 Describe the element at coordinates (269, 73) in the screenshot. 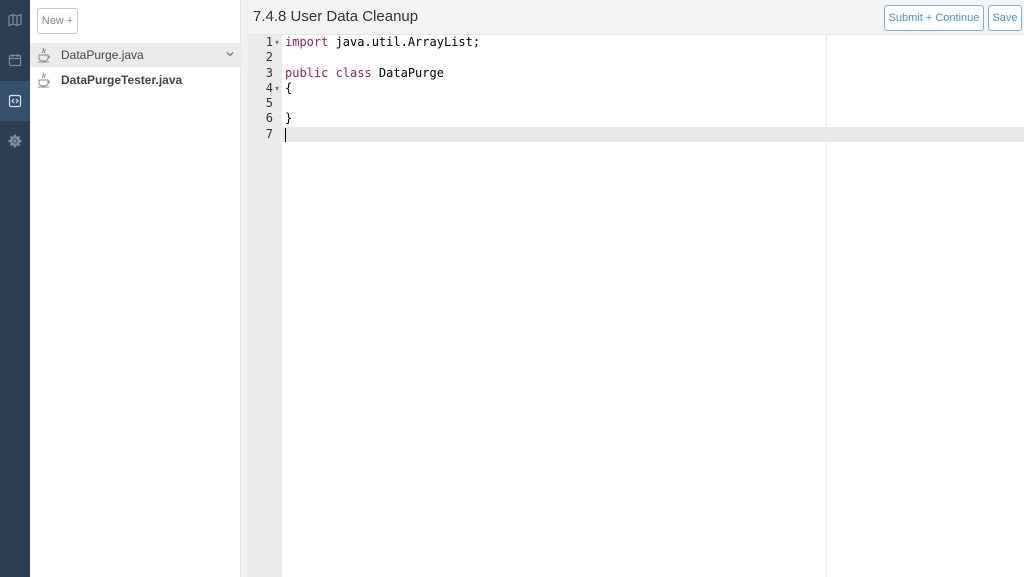

I see `line-number: 3` at that location.